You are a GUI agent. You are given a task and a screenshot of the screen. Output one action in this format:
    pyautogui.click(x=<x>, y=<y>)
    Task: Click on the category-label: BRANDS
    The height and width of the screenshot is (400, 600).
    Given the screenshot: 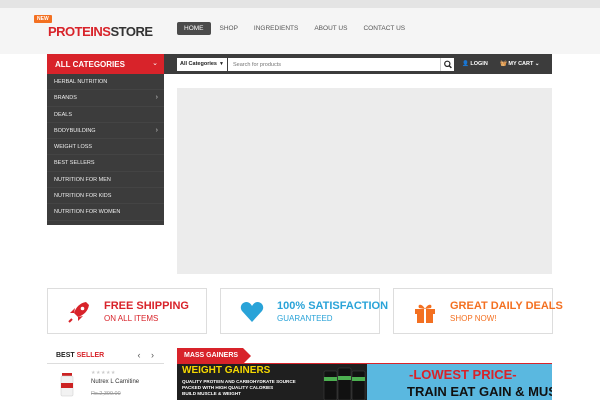 What is the action you would take?
    pyautogui.click(x=65, y=98)
    